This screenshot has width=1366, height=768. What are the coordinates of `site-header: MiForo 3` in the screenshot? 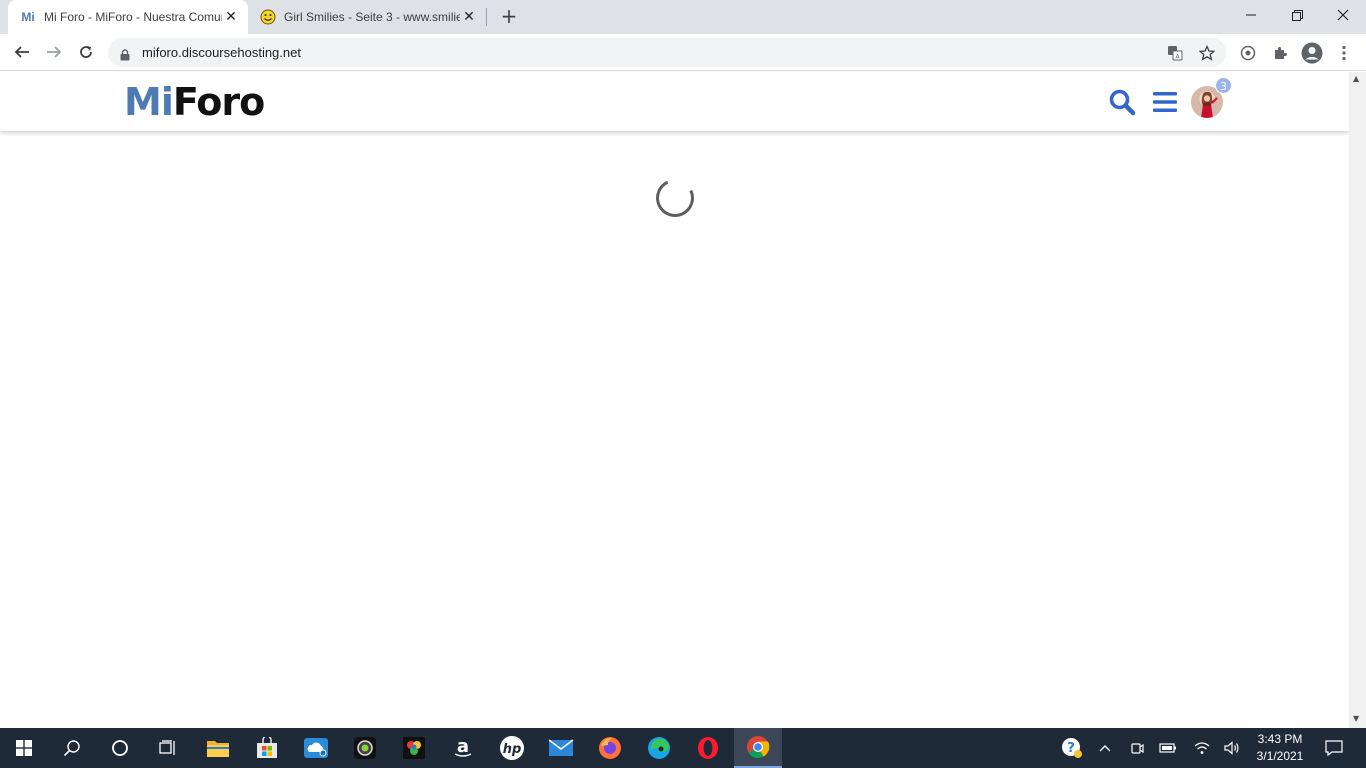 It's located at (674, 101).